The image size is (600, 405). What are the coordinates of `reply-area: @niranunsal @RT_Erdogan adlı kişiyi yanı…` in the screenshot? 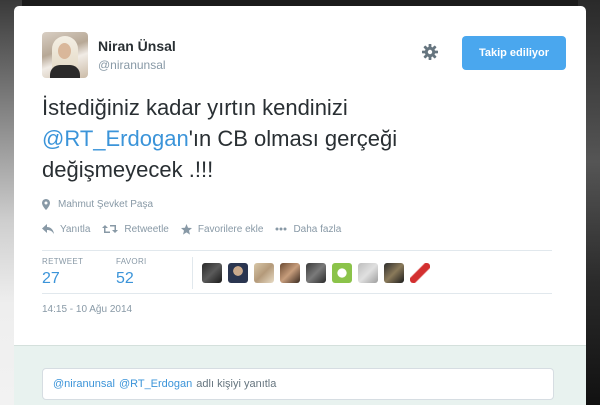 It's located at (300, 375).